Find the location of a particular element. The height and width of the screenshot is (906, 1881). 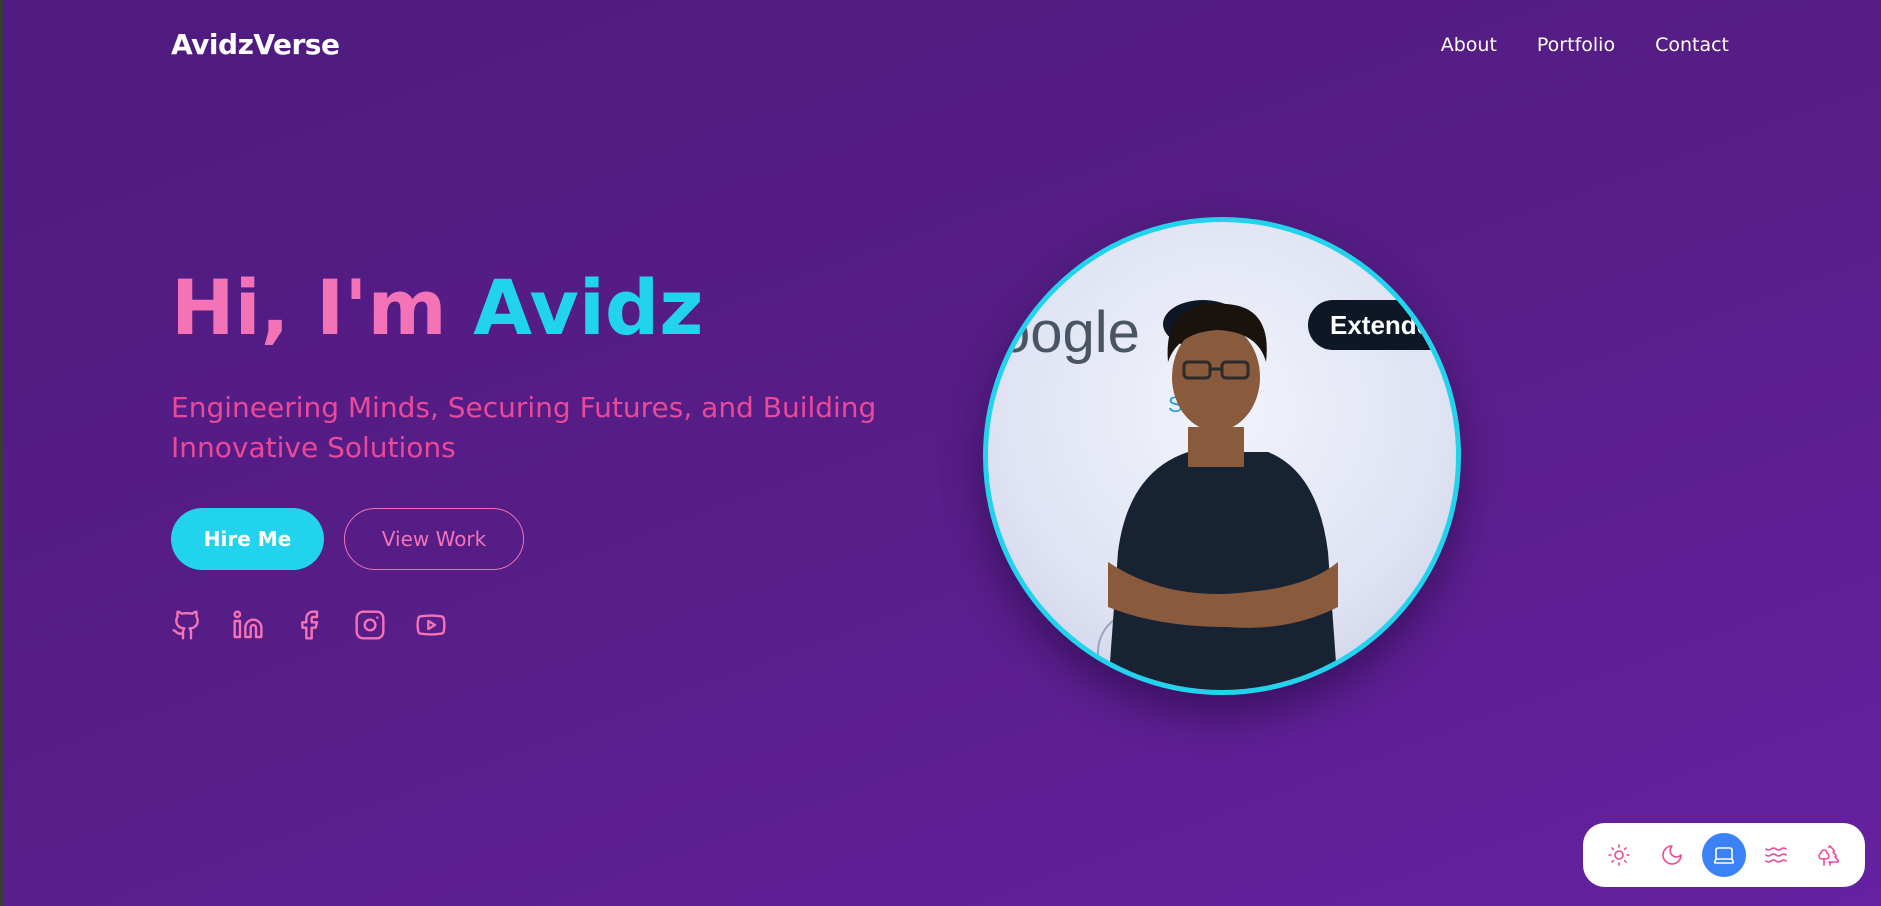

linkedin-icon is located at coordinates (248, 625).